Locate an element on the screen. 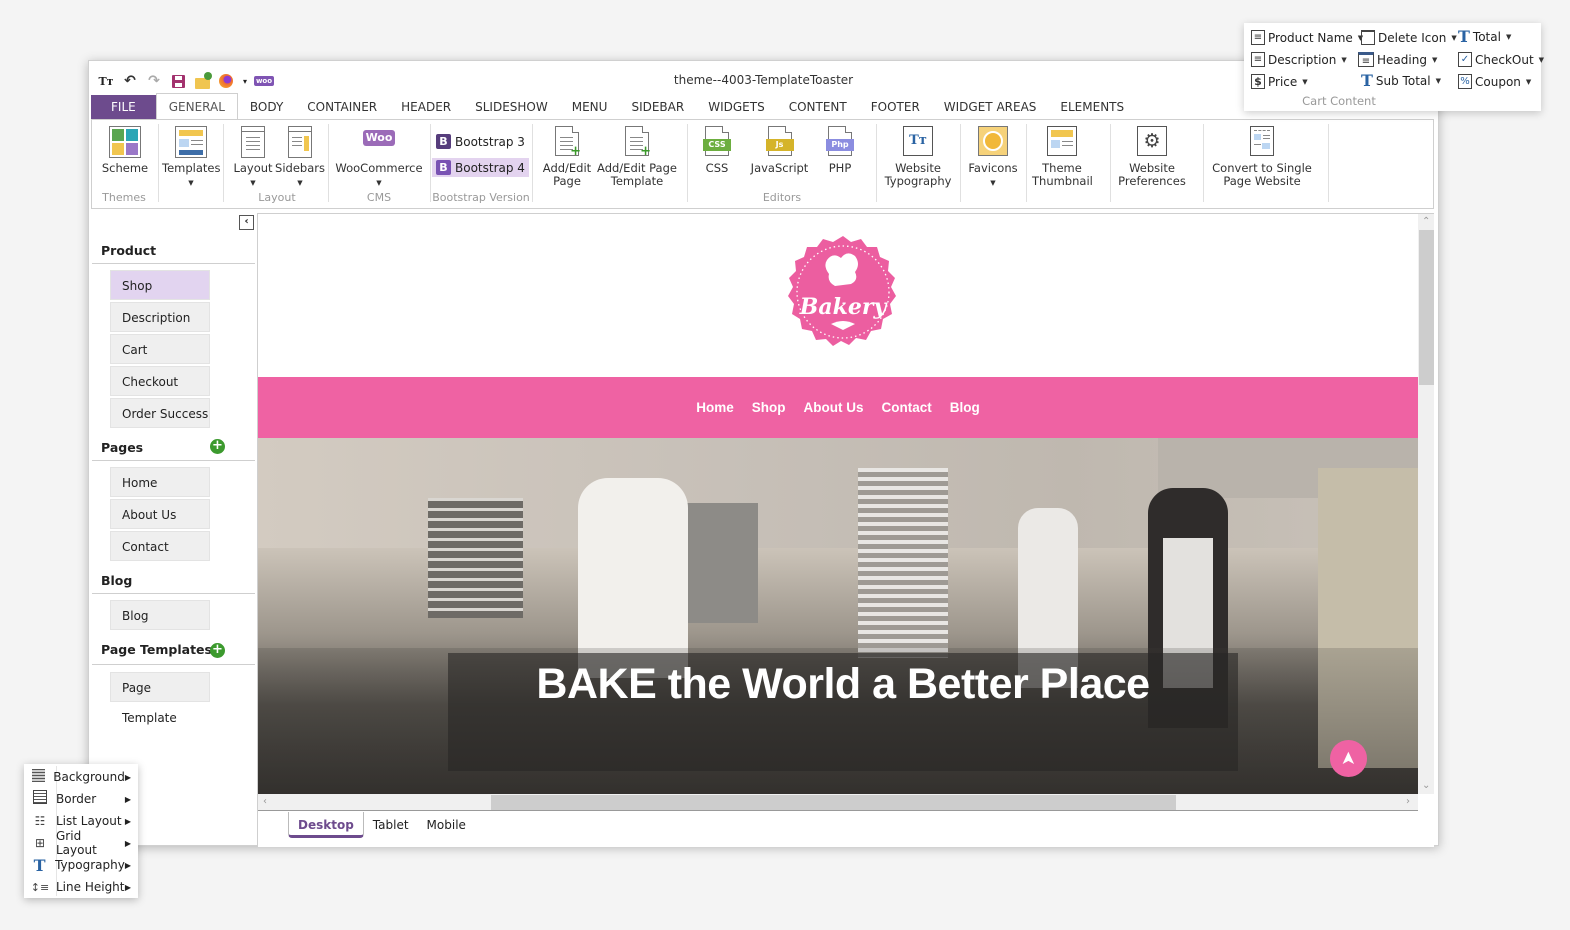 This screenshot has width=1570, height=930. total-button: T Total ▼ is located at coordinates (1484, 36).